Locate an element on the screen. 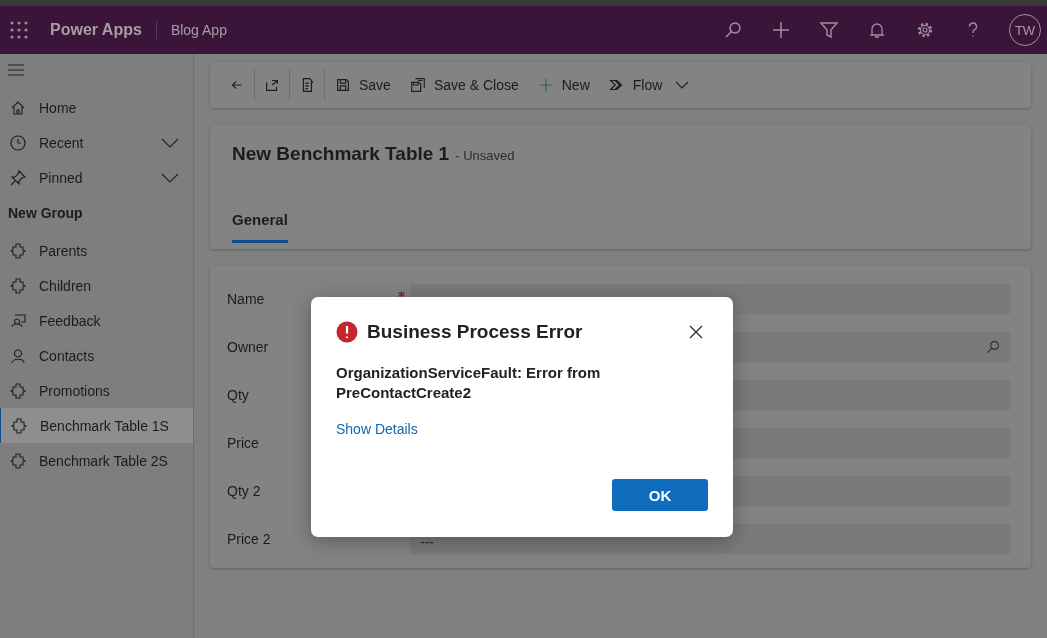 Image resolution: width=1047 pixels, height=638 pixels. error-message: OrganizationServiceFault: Error from PreContactCreate2 is located at coordinates (469, 383).